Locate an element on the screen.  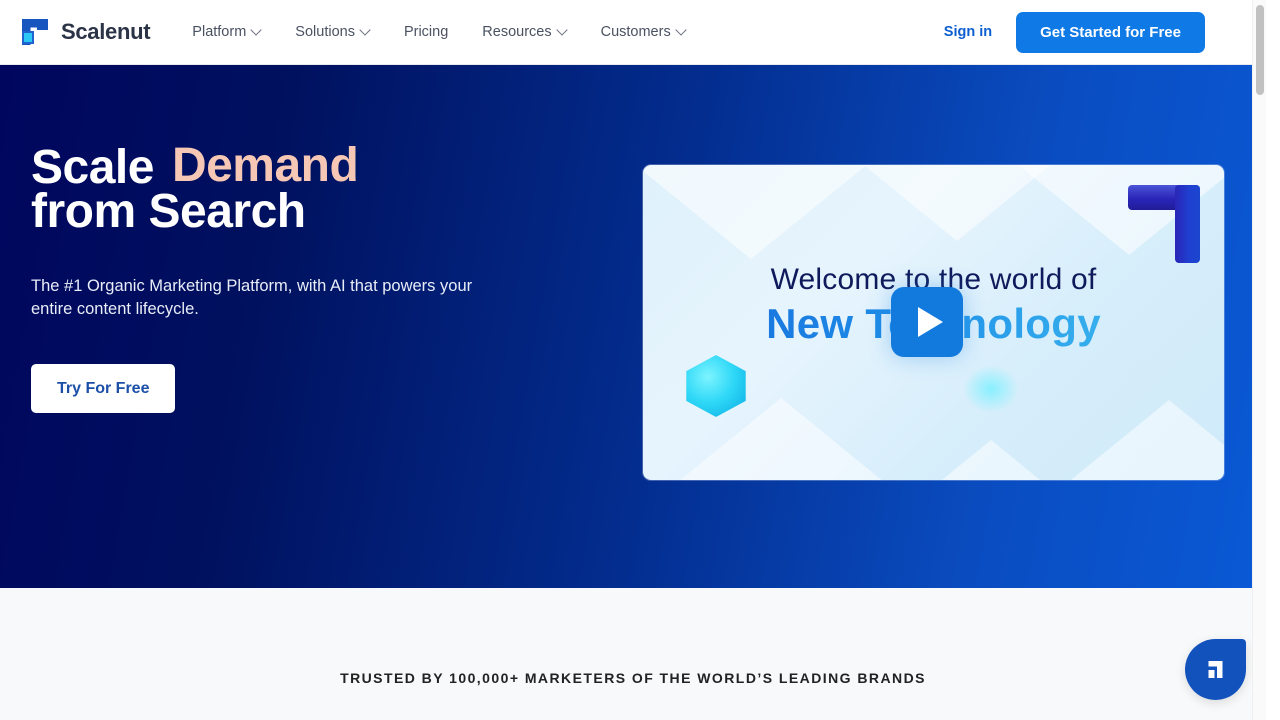
brand-name: Scalenut is located at coordinates (106, 31).